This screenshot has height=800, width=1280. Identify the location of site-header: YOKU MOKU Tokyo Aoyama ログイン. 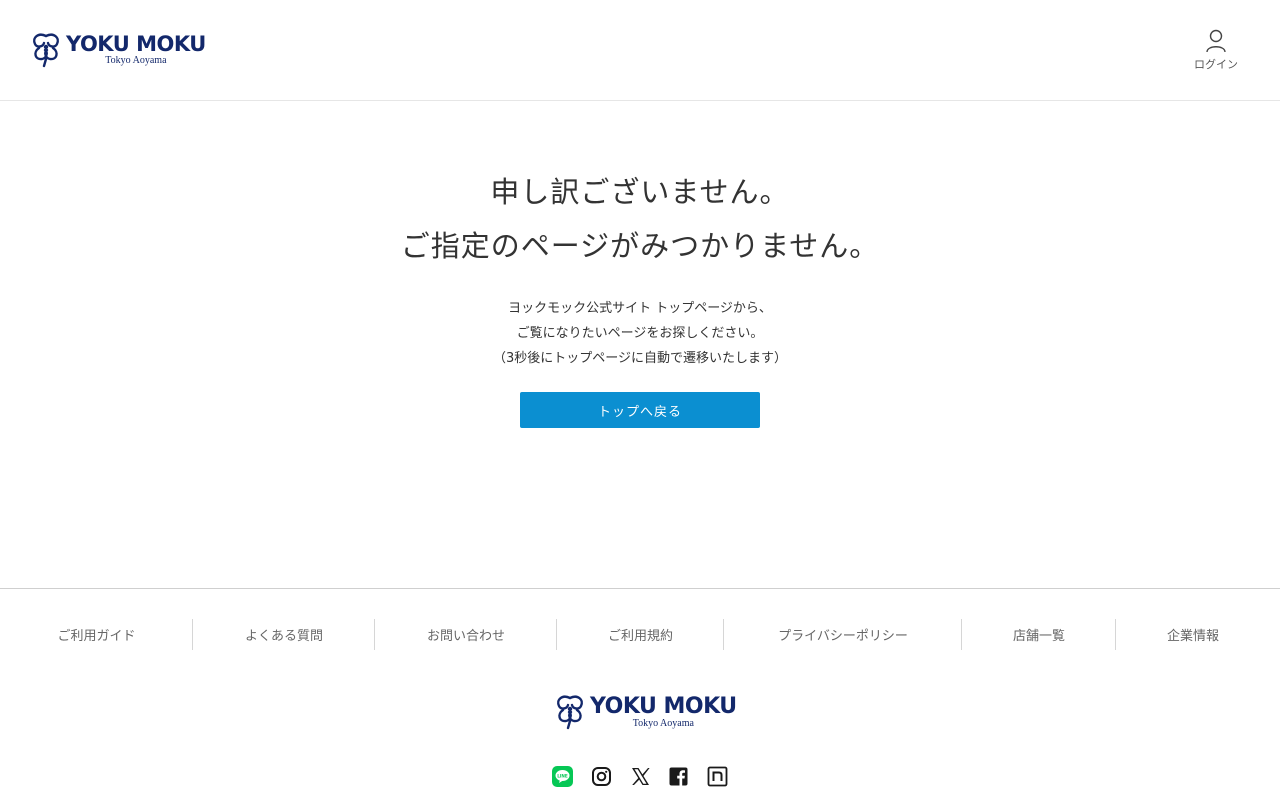
(640, 50).